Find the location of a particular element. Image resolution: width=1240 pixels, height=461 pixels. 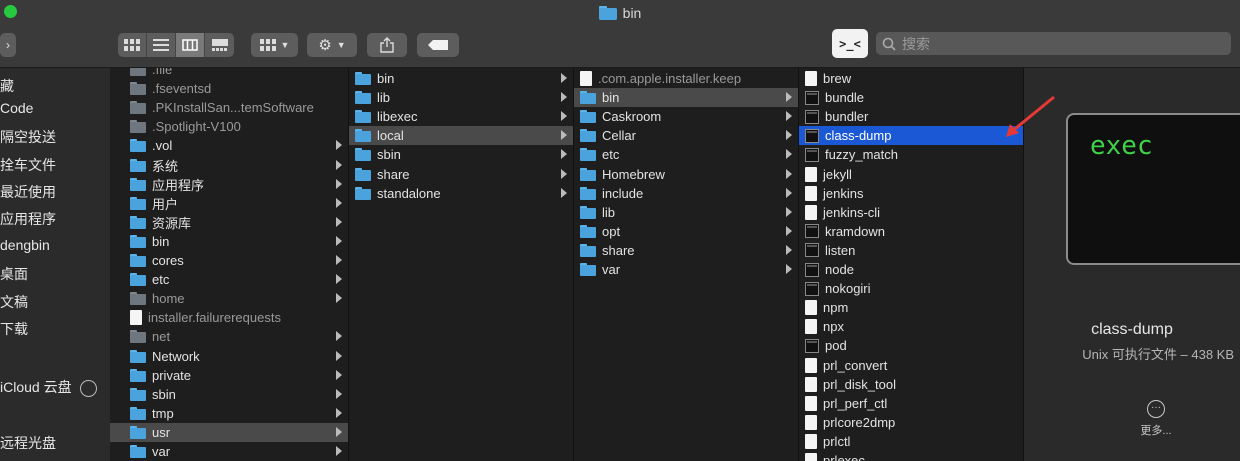

file-row: net is located at coordinates (229, 336).